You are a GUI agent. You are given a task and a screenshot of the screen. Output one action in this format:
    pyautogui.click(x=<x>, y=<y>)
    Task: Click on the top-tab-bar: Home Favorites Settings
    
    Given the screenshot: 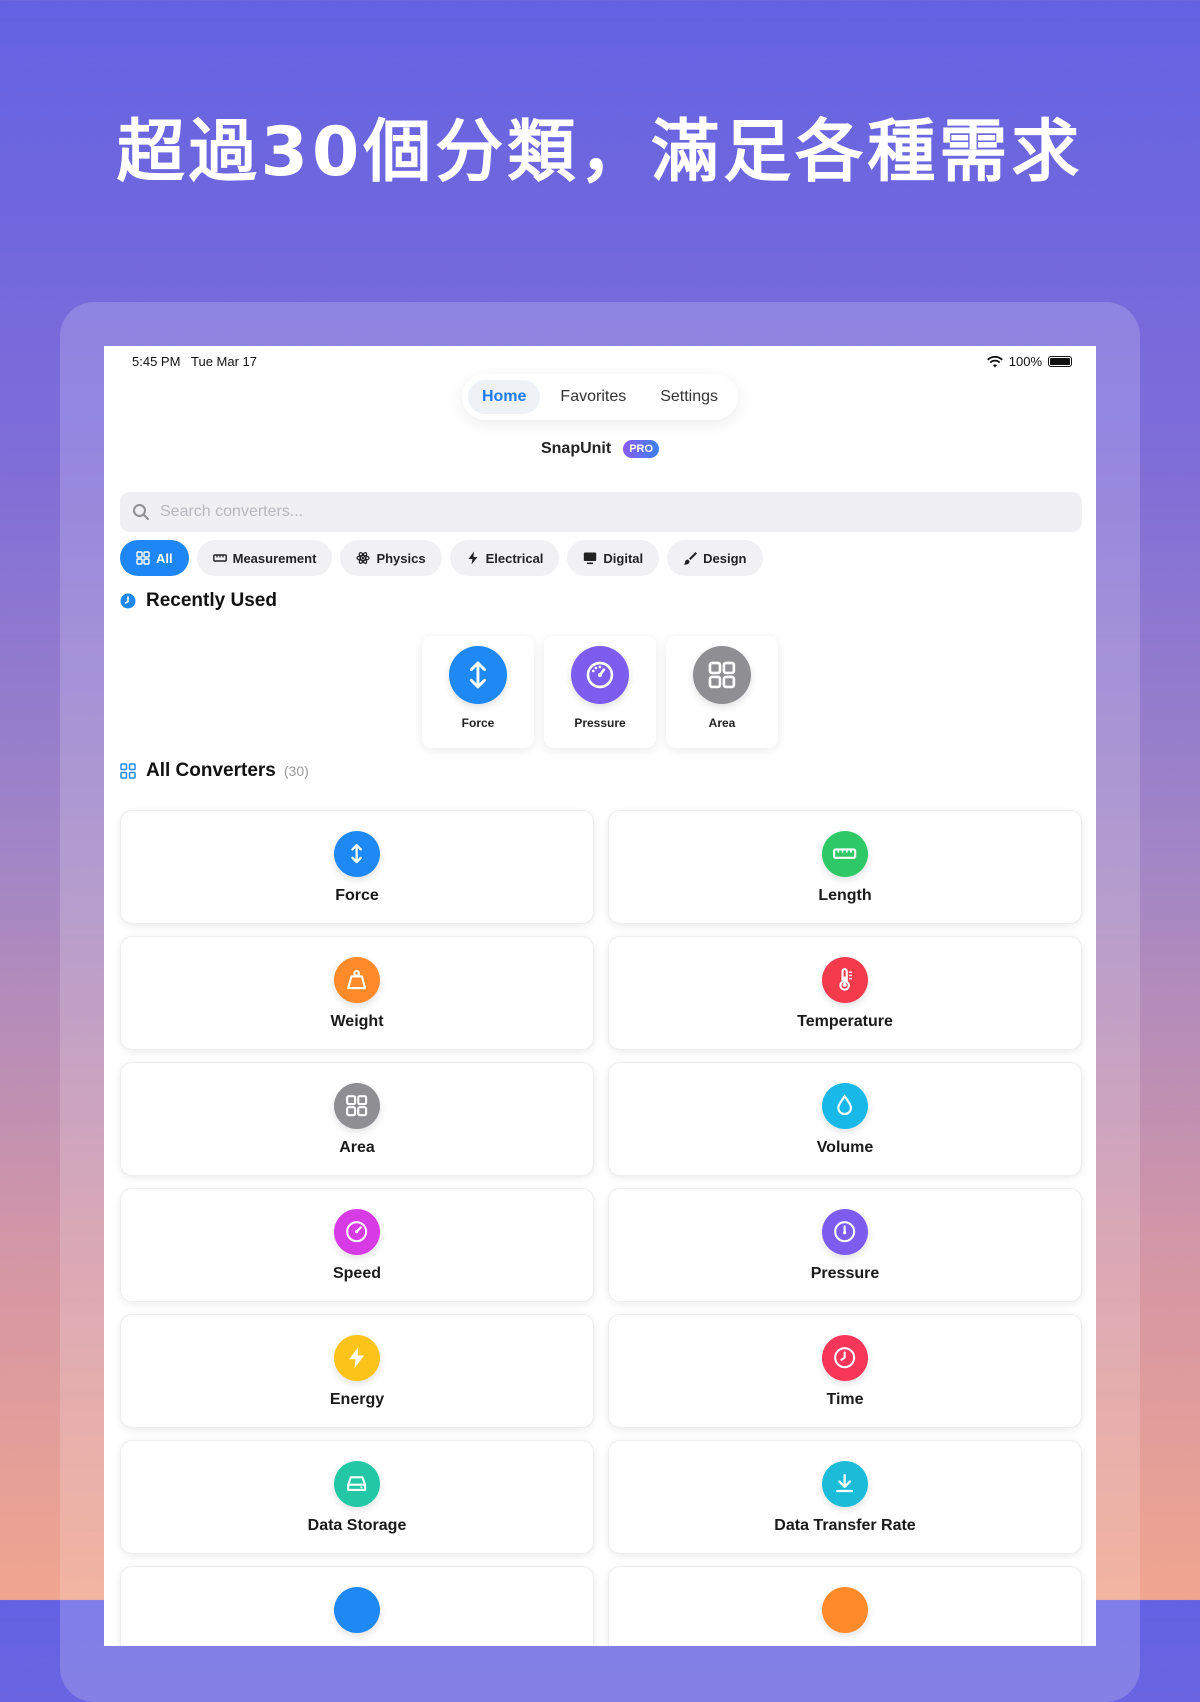 What is the action you would take?
    pyautogui.click(x=600, y=397)
    